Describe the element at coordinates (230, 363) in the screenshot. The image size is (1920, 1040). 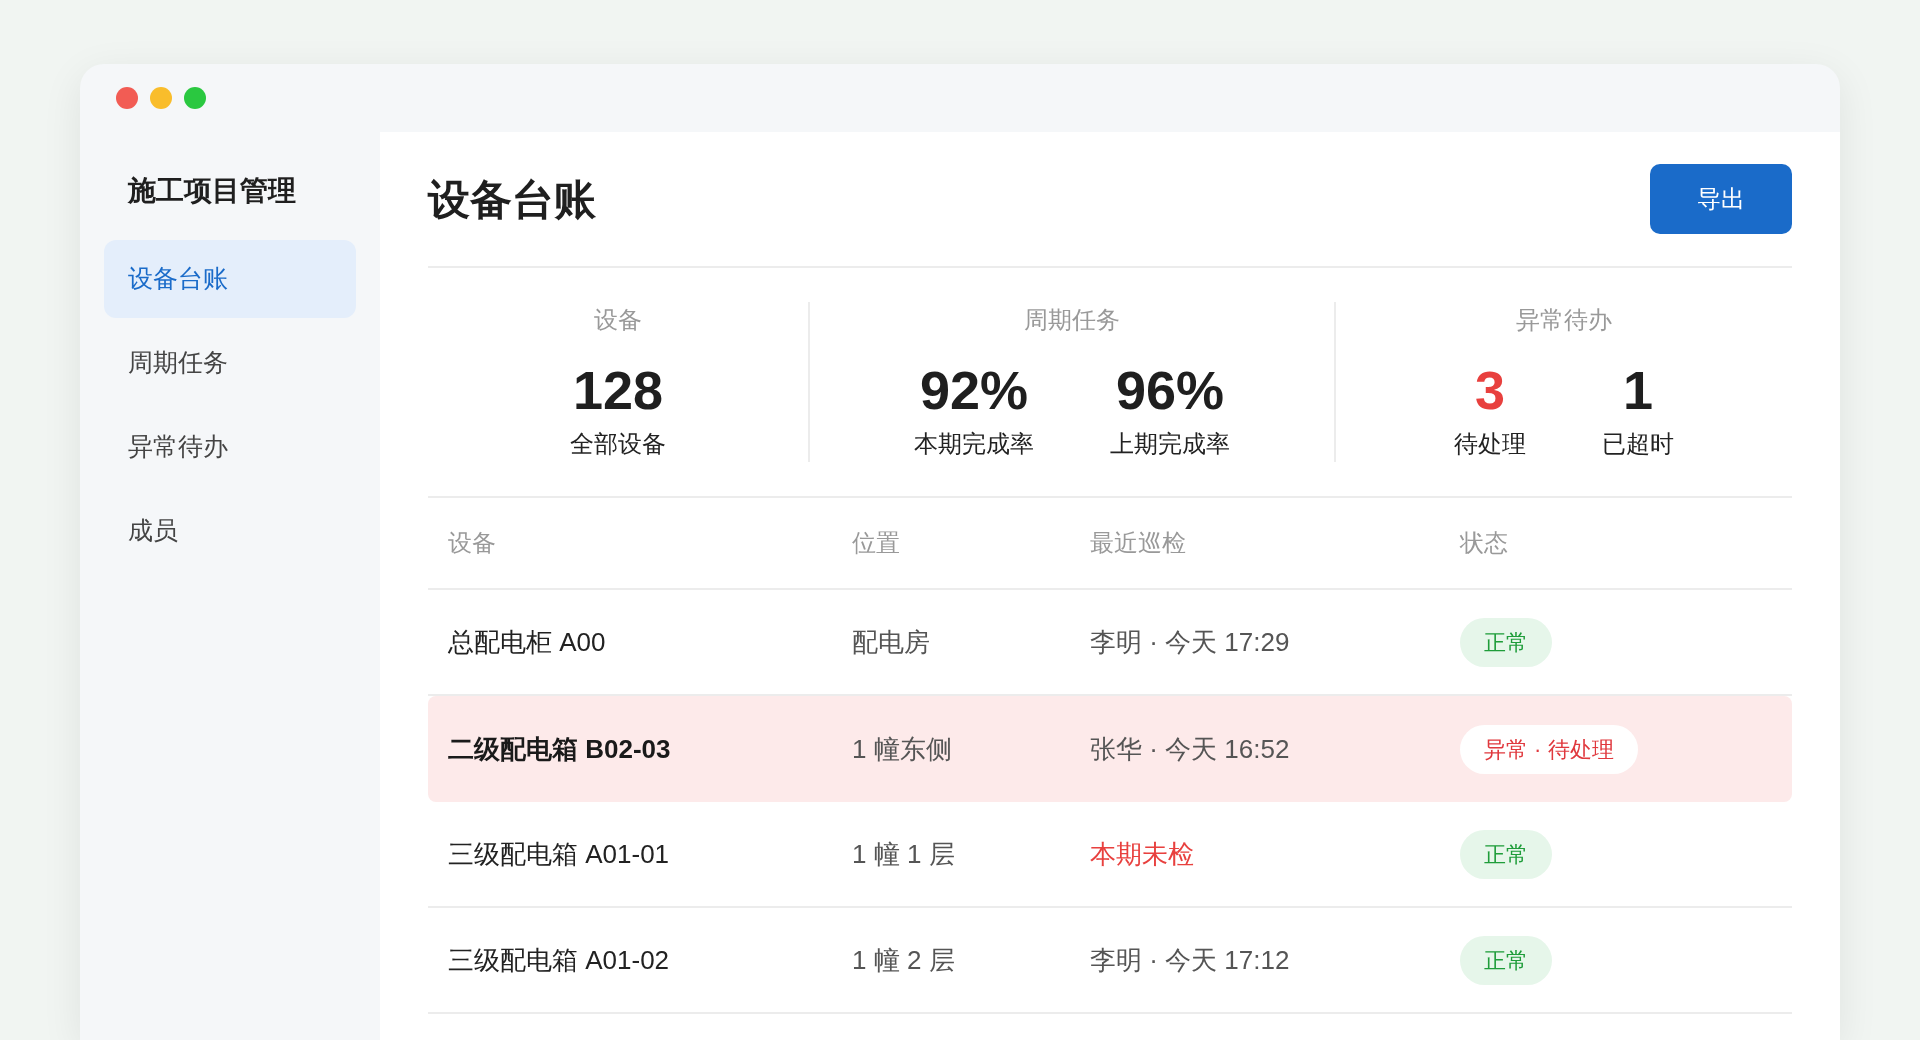
I see `sidebar-item: 周期任务` at that location.